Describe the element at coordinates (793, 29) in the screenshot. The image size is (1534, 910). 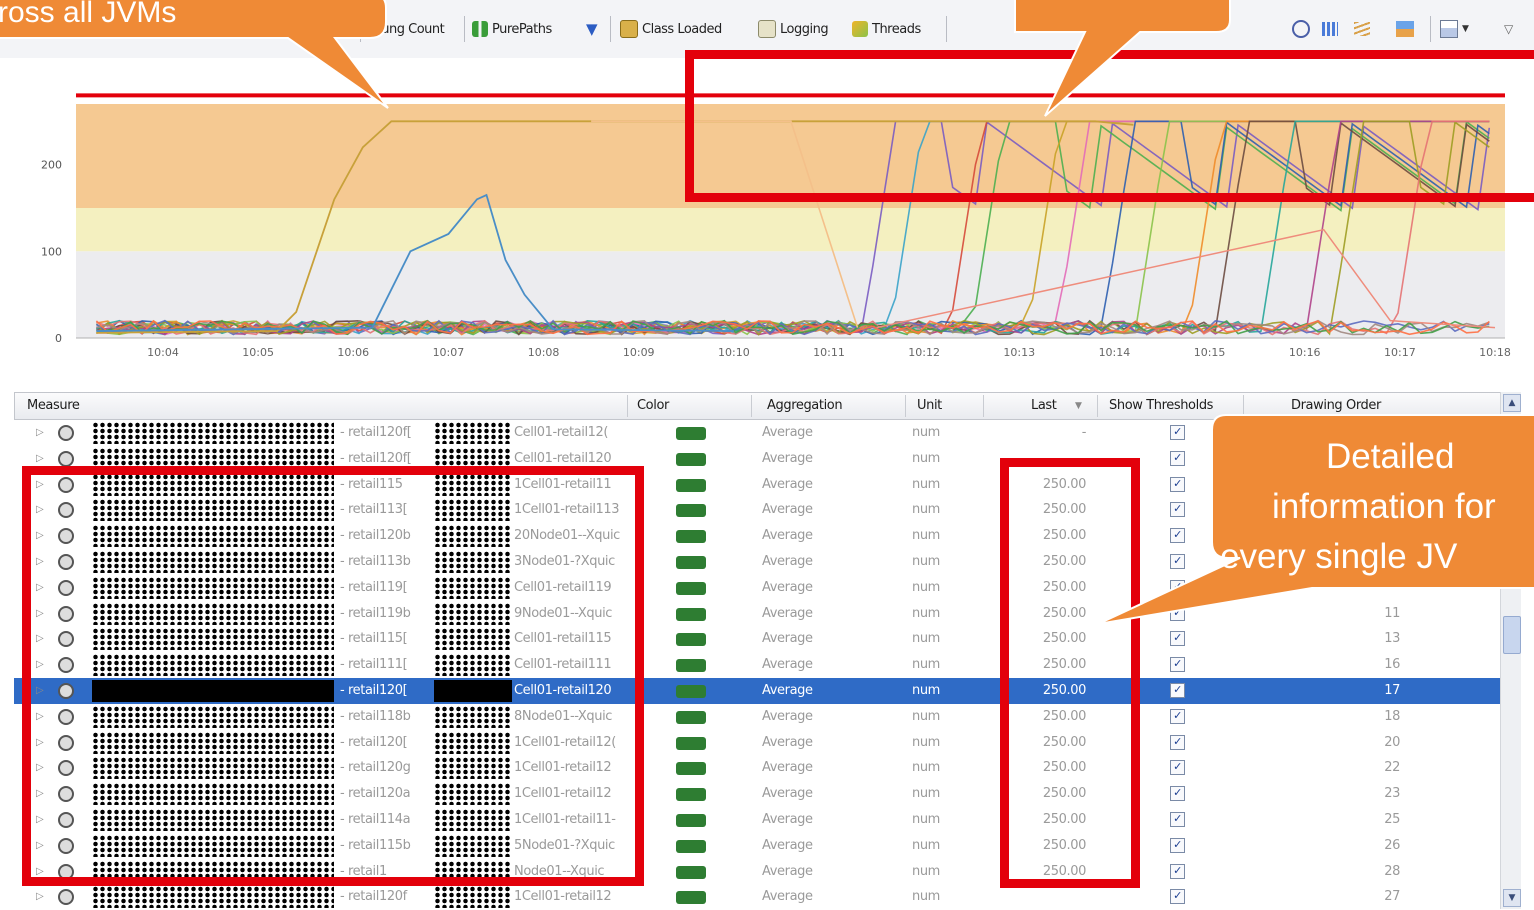
I see `logging-button: Logging` at that location.